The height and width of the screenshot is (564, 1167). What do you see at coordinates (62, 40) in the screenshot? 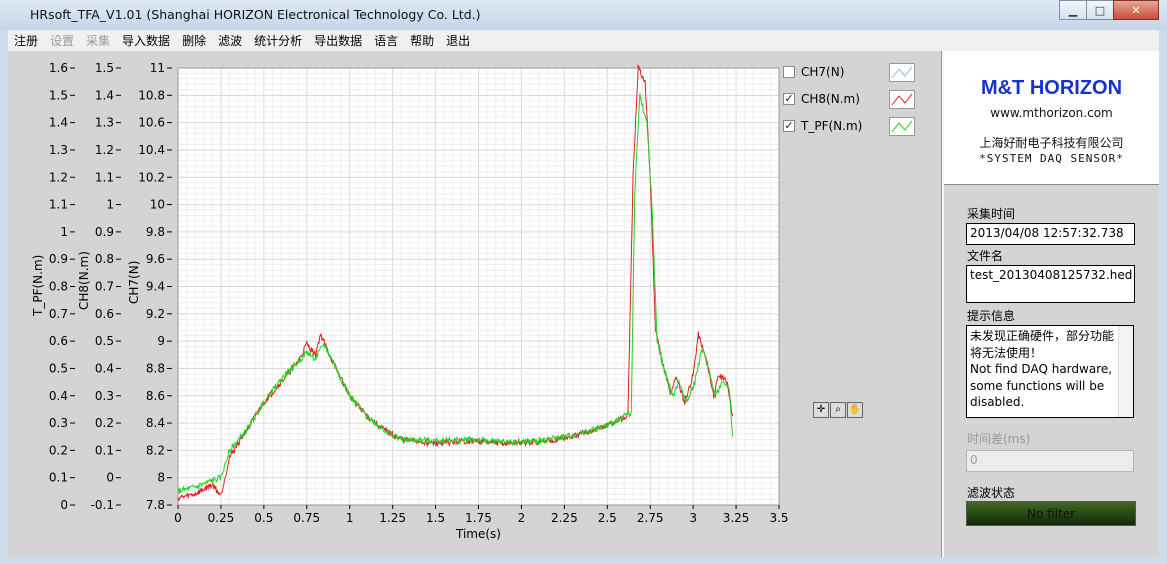
I see `menu-item: 设置` at bounding box center [62, 40].